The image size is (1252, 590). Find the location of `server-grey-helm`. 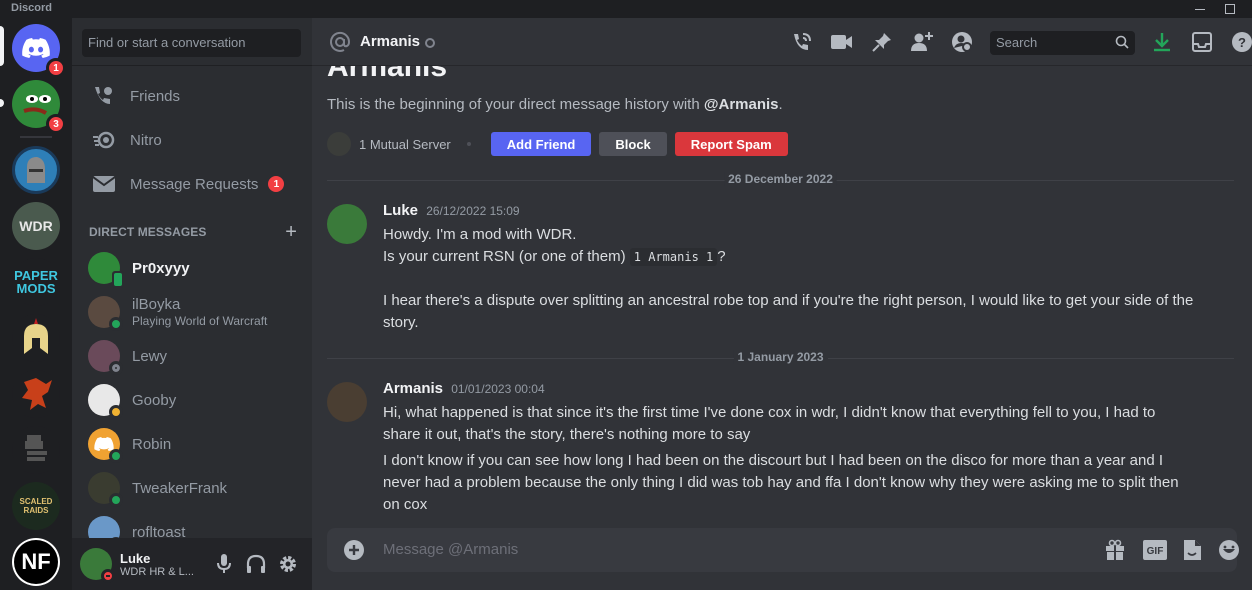

server-grey-helm is located at coordinates (36, 450).